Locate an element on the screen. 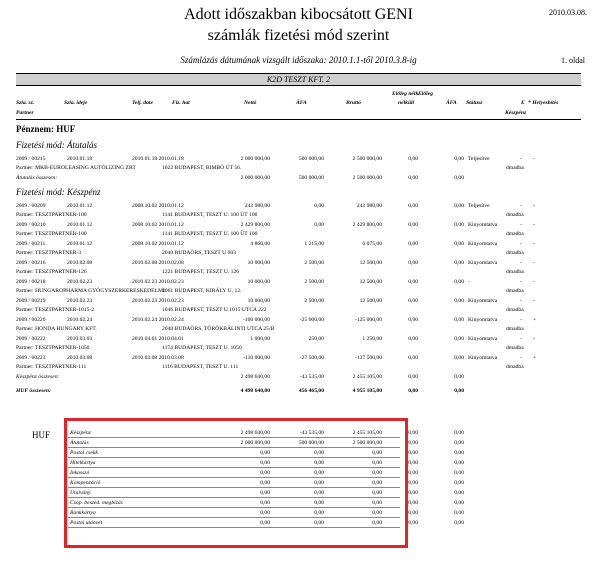 This screenshot has height=570, width=597. invoice-number: 2009 / 00210 is located at coordinates (31, 225).